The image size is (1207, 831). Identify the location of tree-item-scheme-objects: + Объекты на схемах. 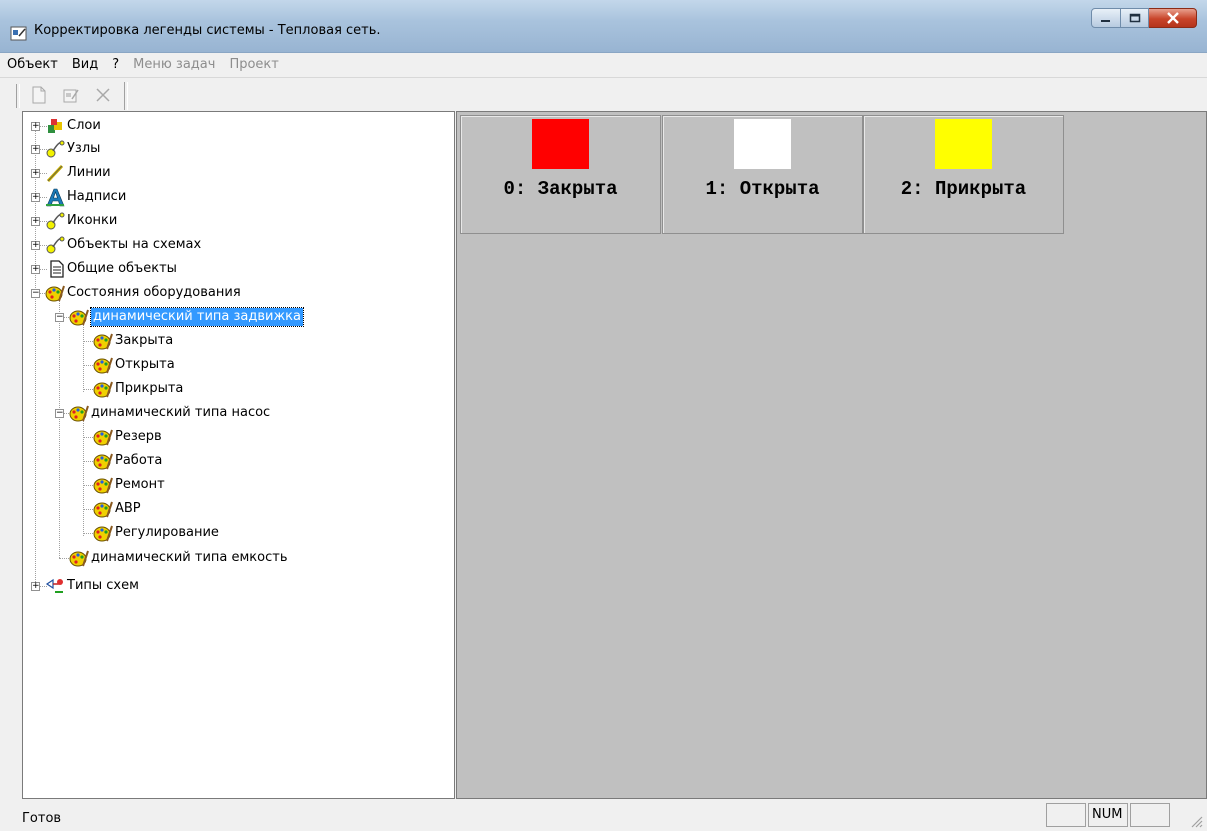
(233, 245).